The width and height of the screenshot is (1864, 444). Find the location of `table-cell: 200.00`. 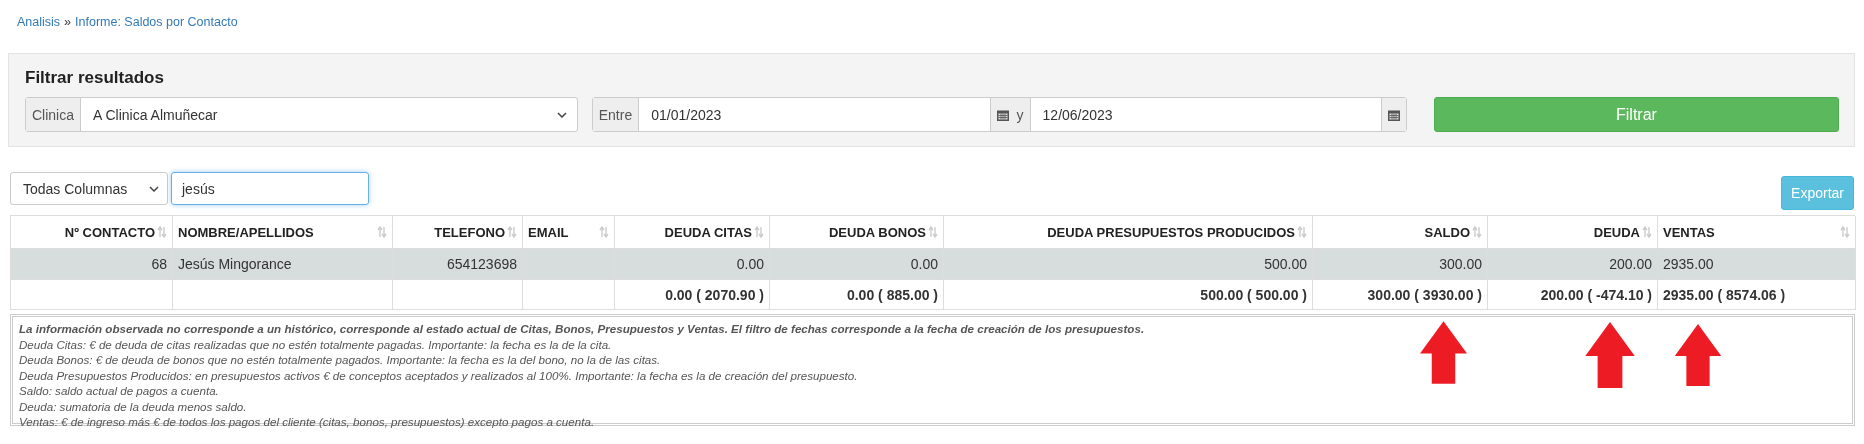

table-cell: 200.00 is located at coordinates (1630, 264).